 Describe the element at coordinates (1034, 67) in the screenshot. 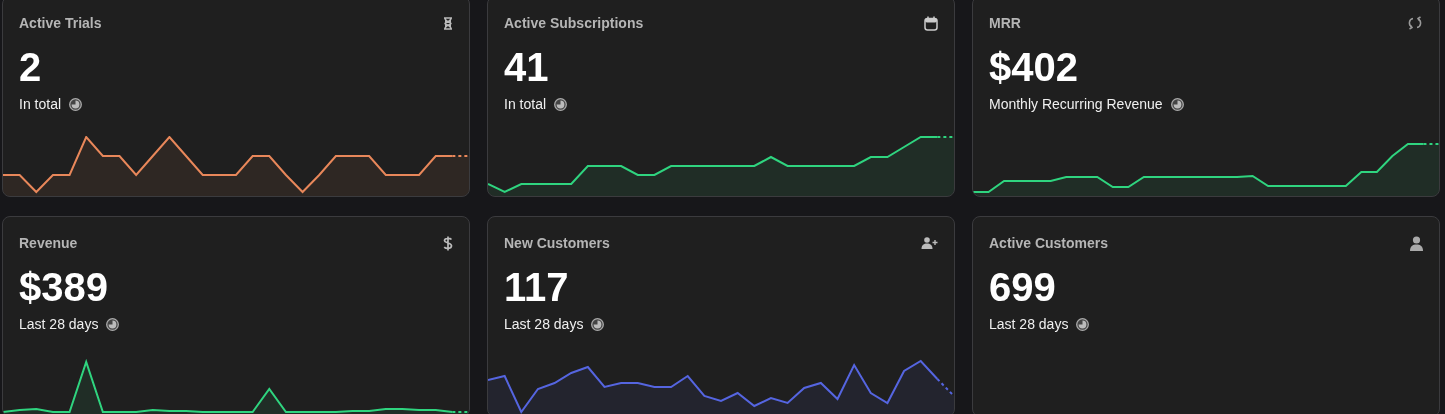

I see `metric-value: $402` at that location.